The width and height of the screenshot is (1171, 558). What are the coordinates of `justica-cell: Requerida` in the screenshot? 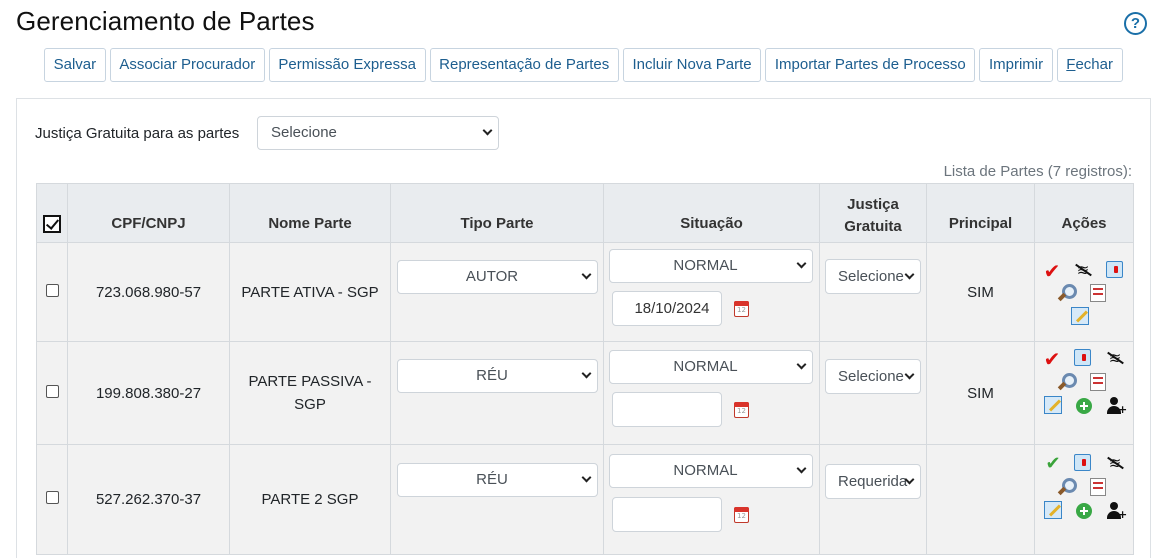 It's located at (873, 499).